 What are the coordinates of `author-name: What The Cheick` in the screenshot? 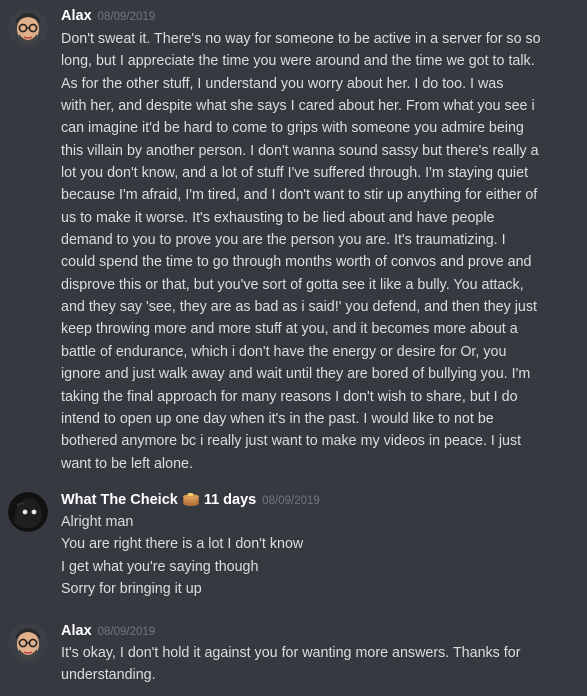 It's located at (119, 500).